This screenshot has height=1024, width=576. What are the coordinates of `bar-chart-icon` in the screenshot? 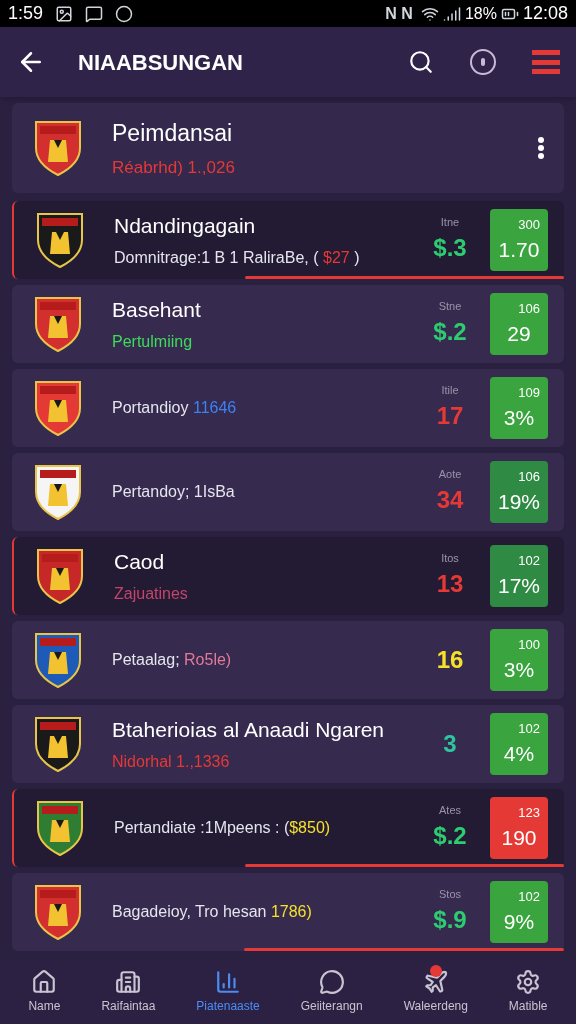 It's located at (228, 982).